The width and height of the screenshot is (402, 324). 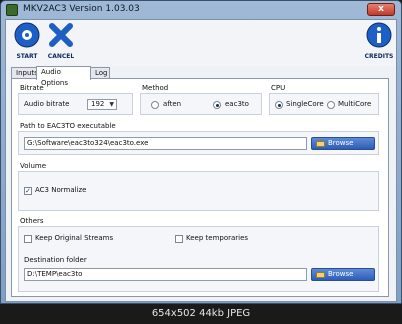 I want to click on app-icon, so click(x=12, y=10).